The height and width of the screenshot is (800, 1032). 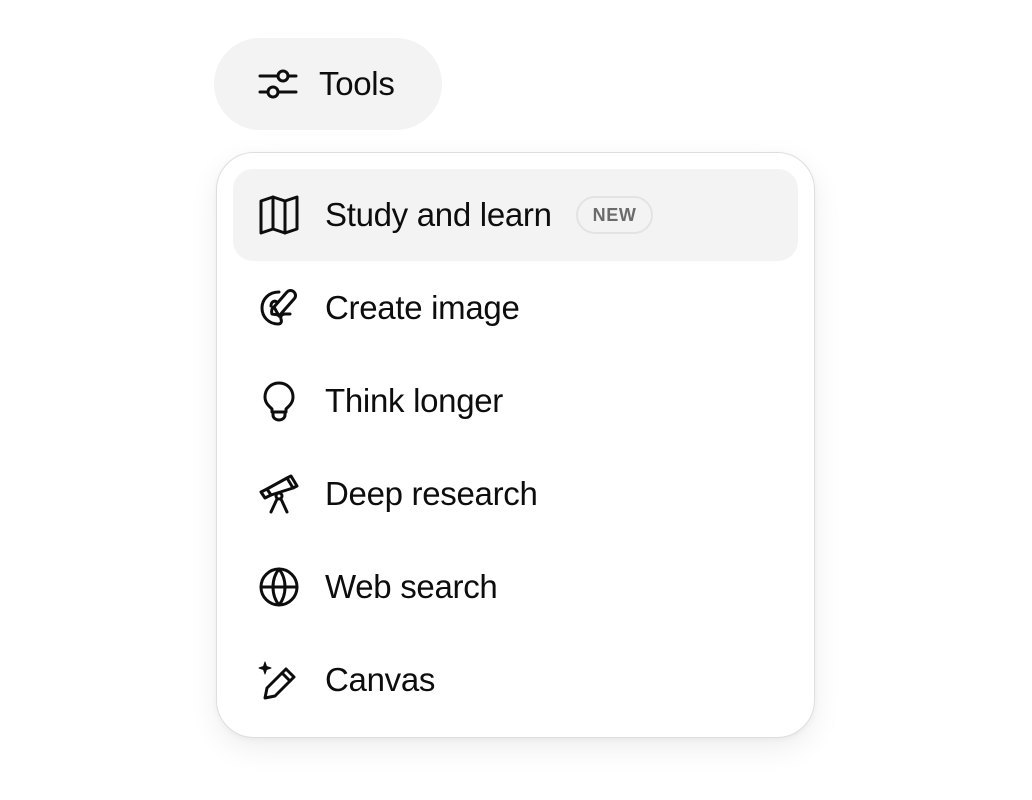 What do you see at coordinates (515, 587) in the screenshot?
I see `menu-item-web-search: Web search` at bounding box center [515, 587].